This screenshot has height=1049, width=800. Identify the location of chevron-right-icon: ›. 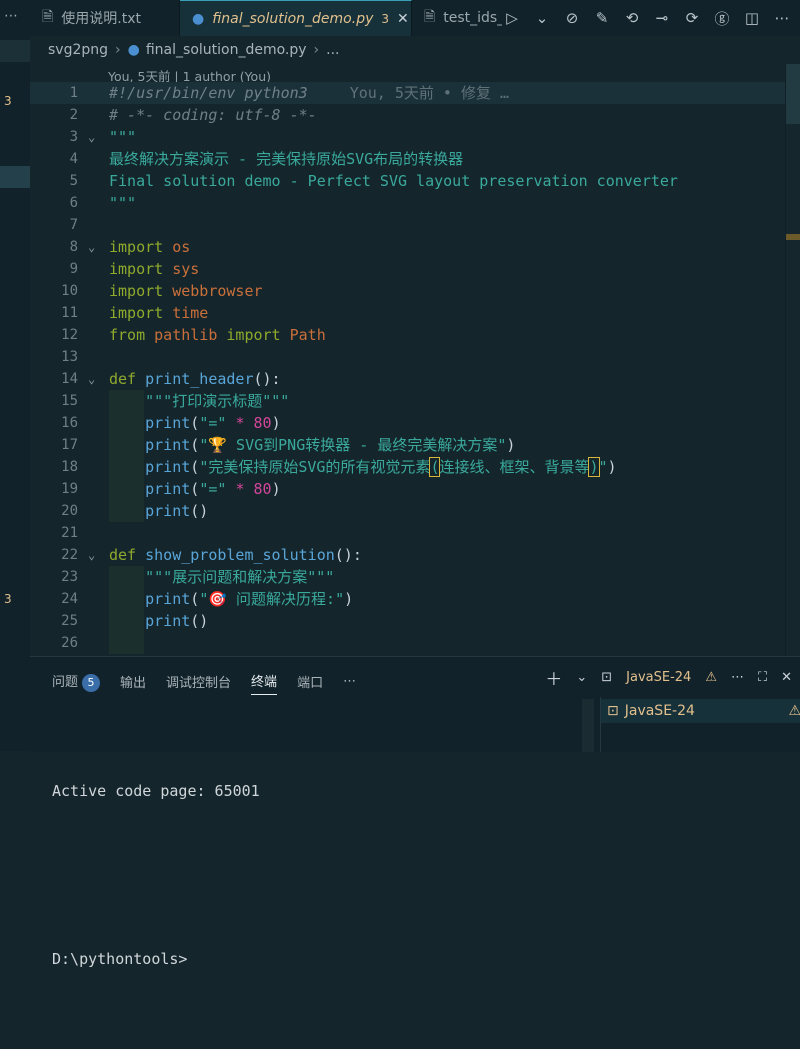
(118, 50).